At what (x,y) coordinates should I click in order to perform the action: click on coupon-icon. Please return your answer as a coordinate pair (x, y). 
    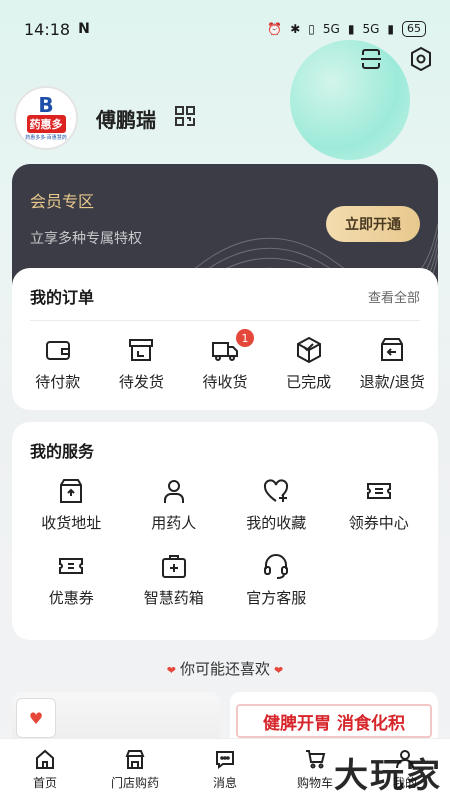
    Looking at the image, I should click on (71, 566).